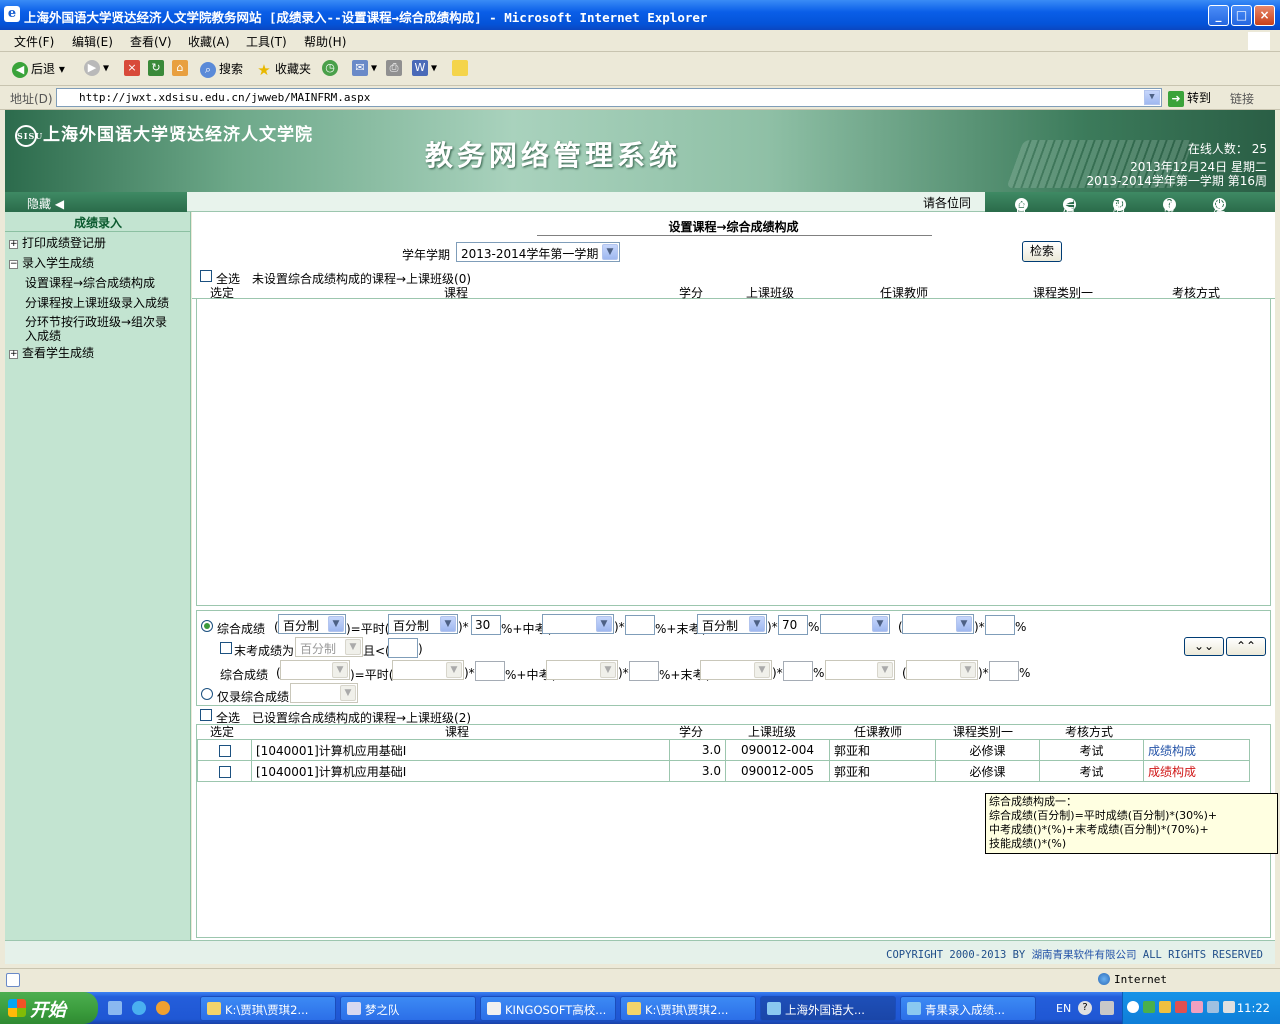 This screenshot has height=1024, width=1280. What do you see at coordinates (1218, 15) in the screenshot?
I see `minimize-button: _` at bounding box center [1218, 15].